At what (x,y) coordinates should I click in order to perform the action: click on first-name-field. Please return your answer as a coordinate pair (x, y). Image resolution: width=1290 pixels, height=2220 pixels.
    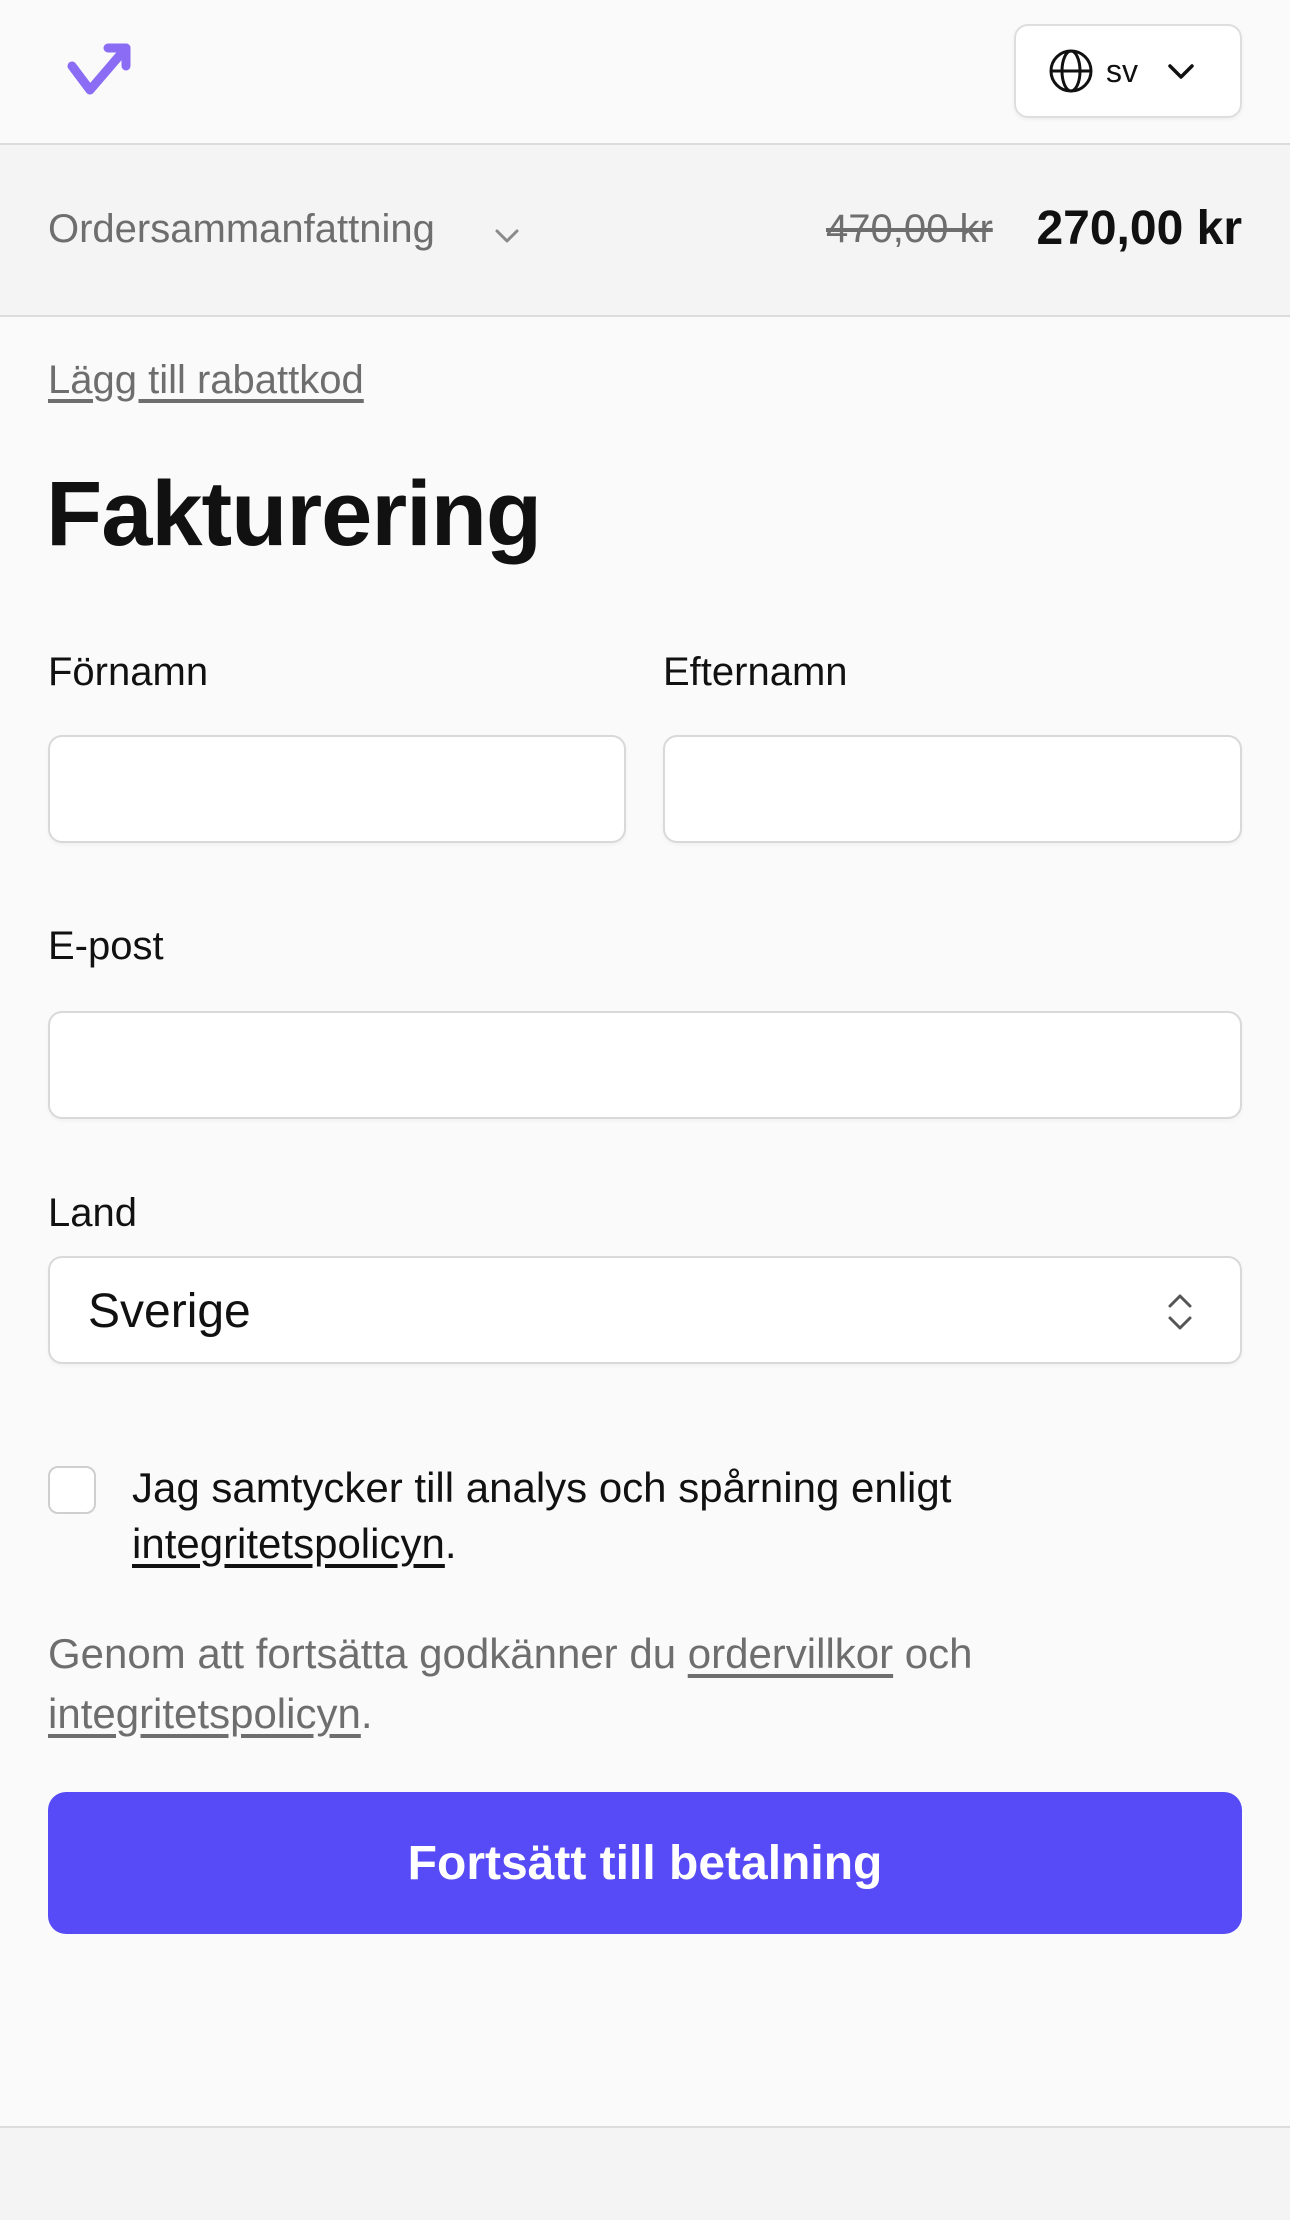
    Looking at the image, I should click on (337, 789).